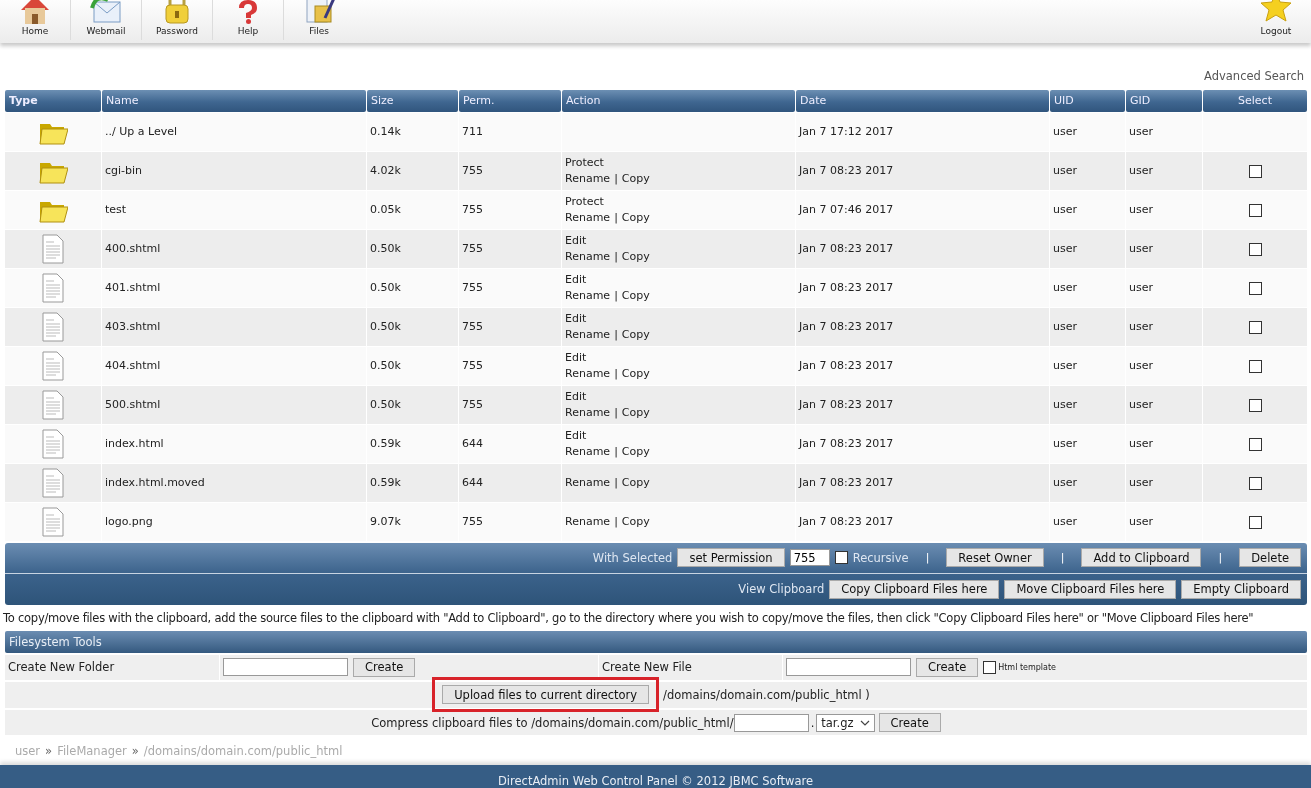 The width and height of the screenshot is (1311, 788). What do you see at coordinates (845, 722) in the screenshot?
I see `format-select: tar.gz` at bounding box center [845, 722].